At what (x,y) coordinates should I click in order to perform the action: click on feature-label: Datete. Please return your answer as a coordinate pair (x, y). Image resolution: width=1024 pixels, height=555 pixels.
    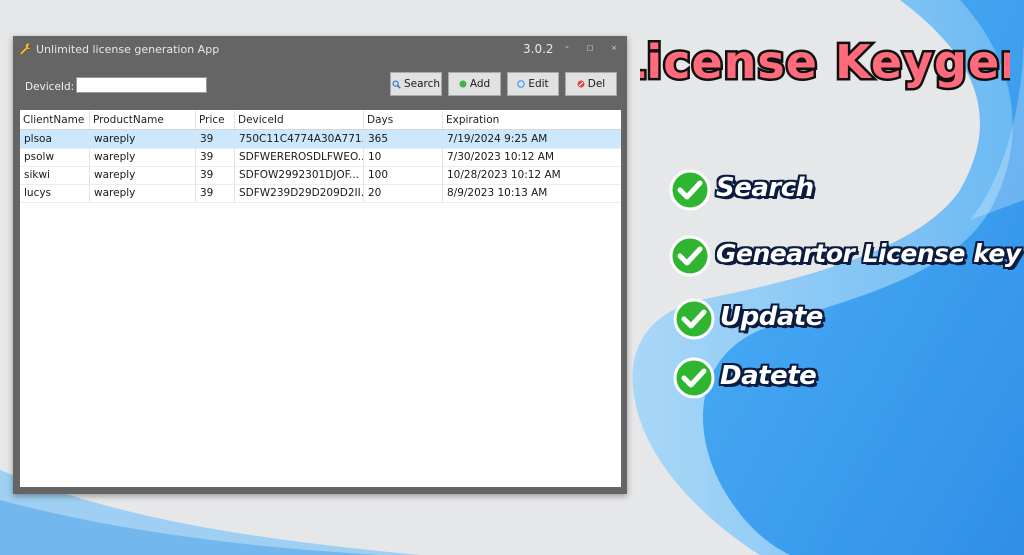
    Looking at the image, I should click on (768, 376).